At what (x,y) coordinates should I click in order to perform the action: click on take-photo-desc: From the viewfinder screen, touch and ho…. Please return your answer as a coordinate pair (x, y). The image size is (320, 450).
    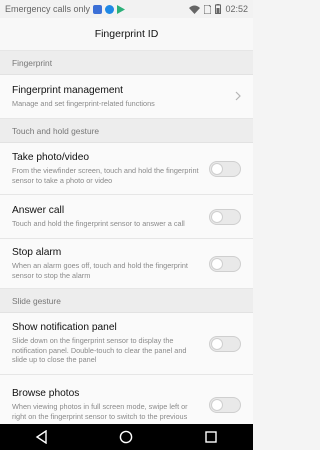
    Looking at the image, I should click on (105, 175).